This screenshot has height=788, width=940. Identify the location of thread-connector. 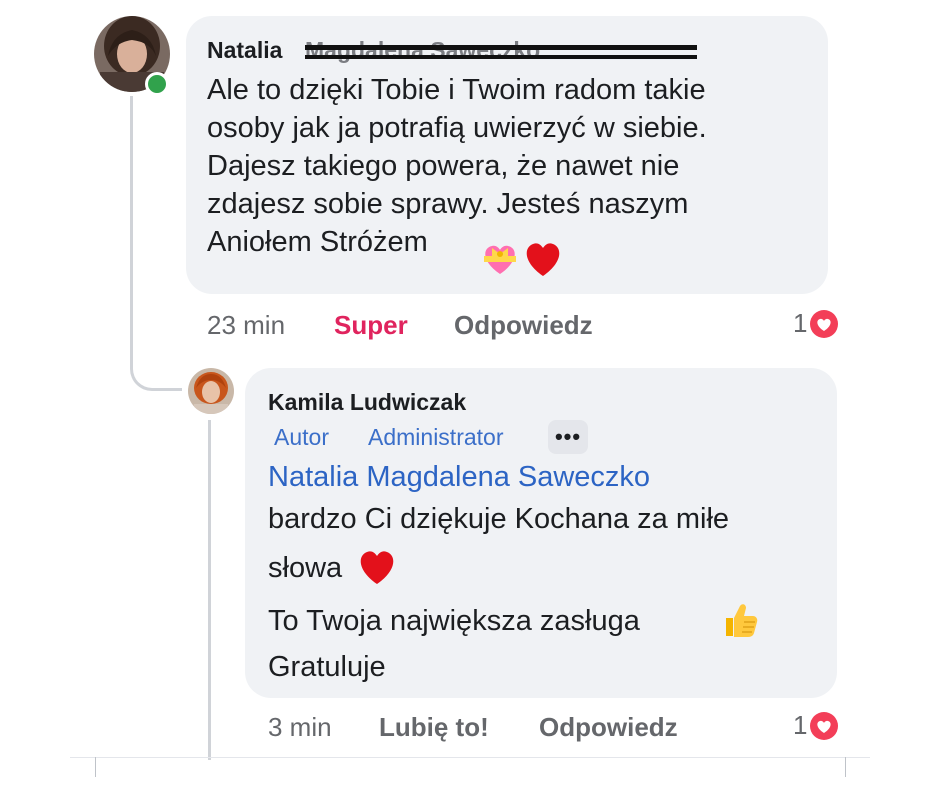
(131, 232).